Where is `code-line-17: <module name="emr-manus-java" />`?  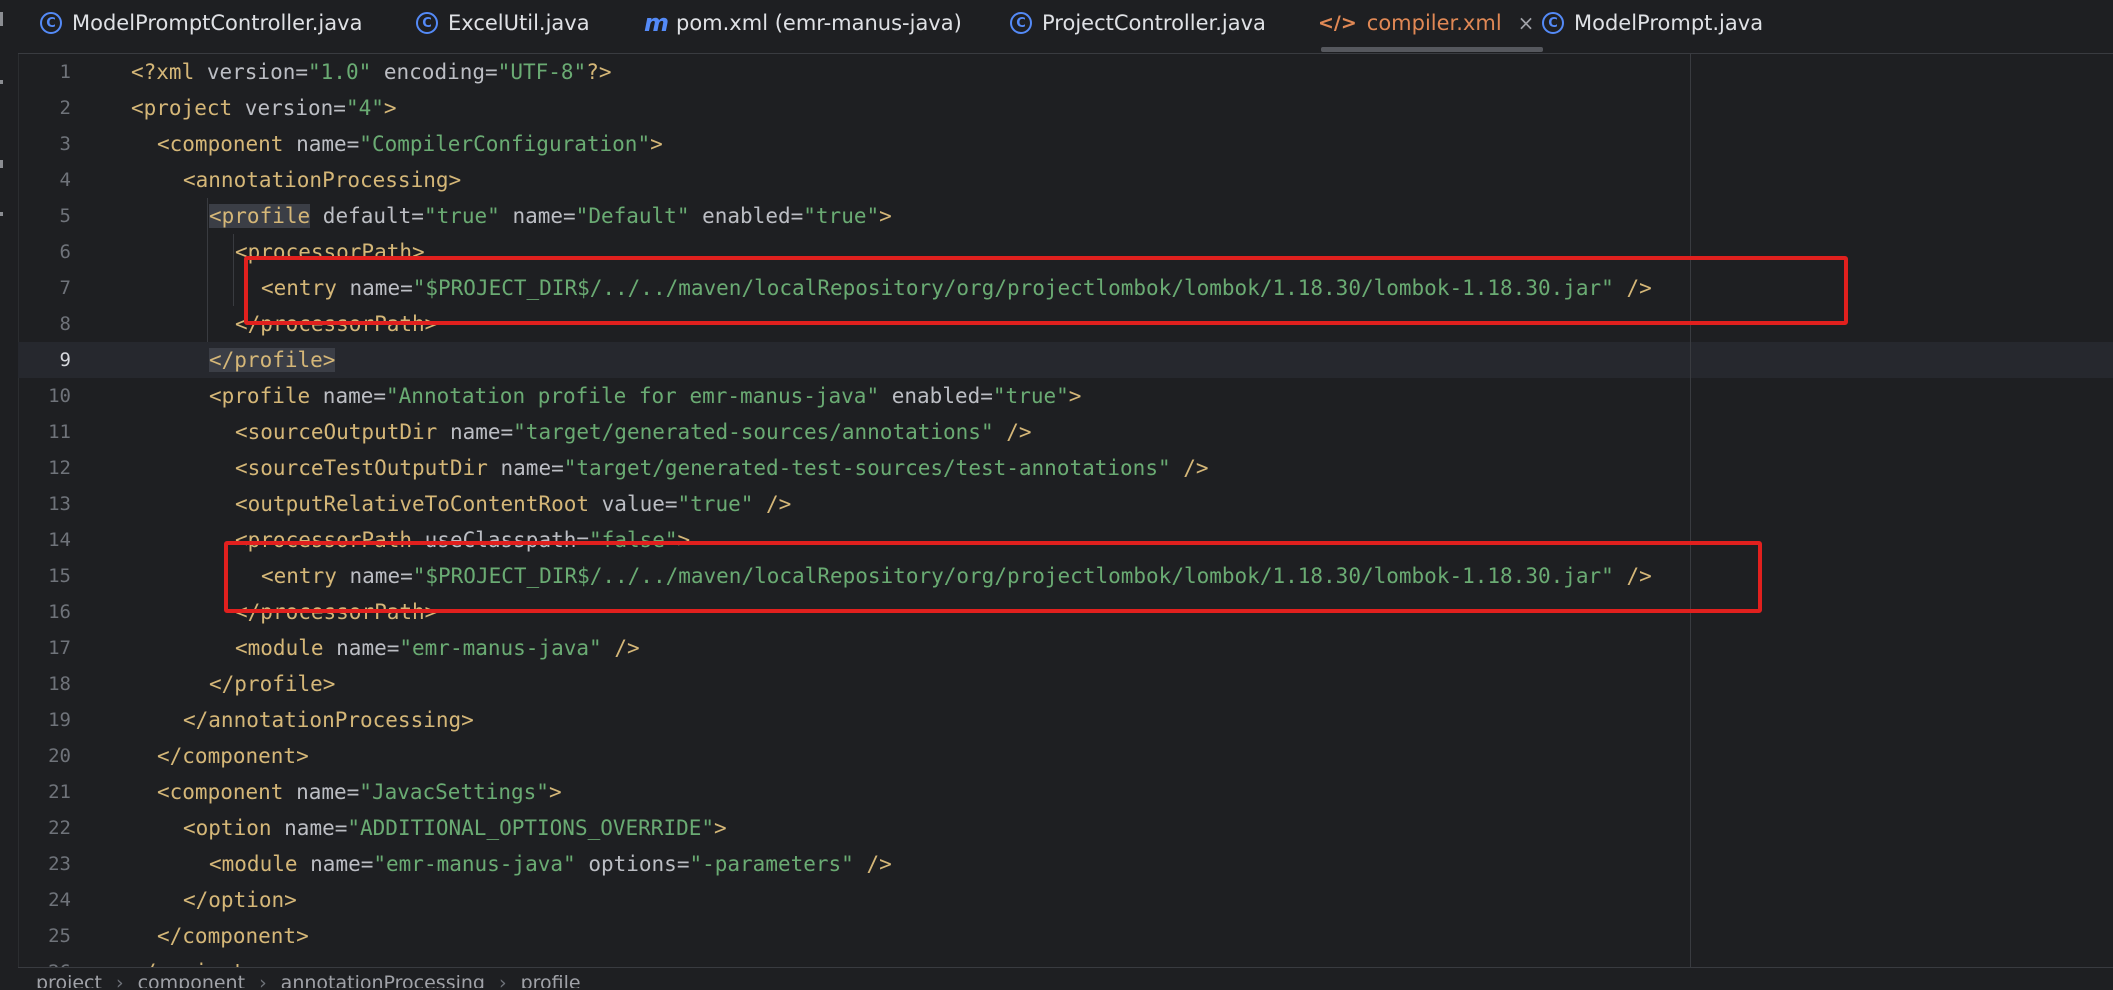
code-line-17: <module name="emr-manus-java" /> is located at coordinates (437, 648).